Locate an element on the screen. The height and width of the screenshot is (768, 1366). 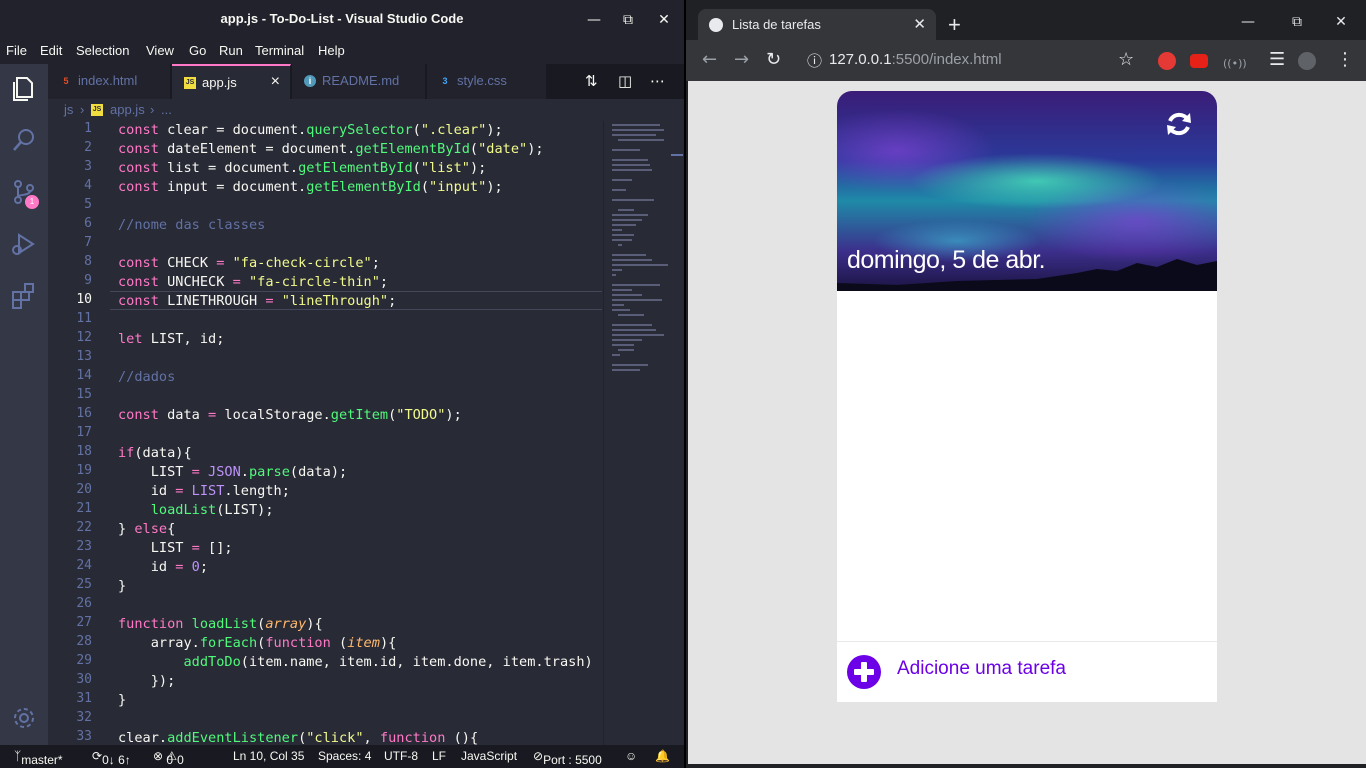
line-number: 29 is located at coordinates (84, 660).